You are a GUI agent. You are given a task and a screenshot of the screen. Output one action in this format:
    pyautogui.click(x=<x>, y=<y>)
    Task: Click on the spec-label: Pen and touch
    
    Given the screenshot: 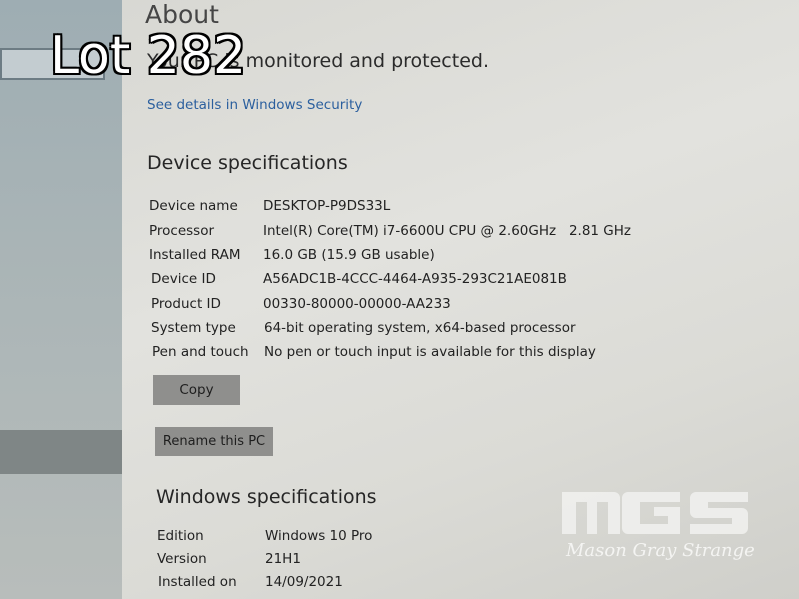 What is the action you would take?
    pyautogui.click(x=200, y=352)
    